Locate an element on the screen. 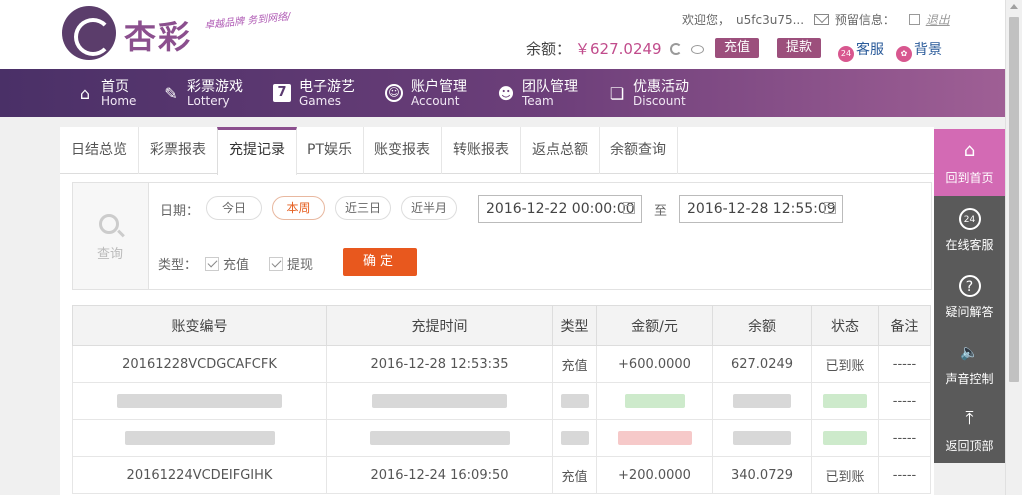 This screenshot has width=1022, height=495. logo-icon is located at coordinates (89, 33).